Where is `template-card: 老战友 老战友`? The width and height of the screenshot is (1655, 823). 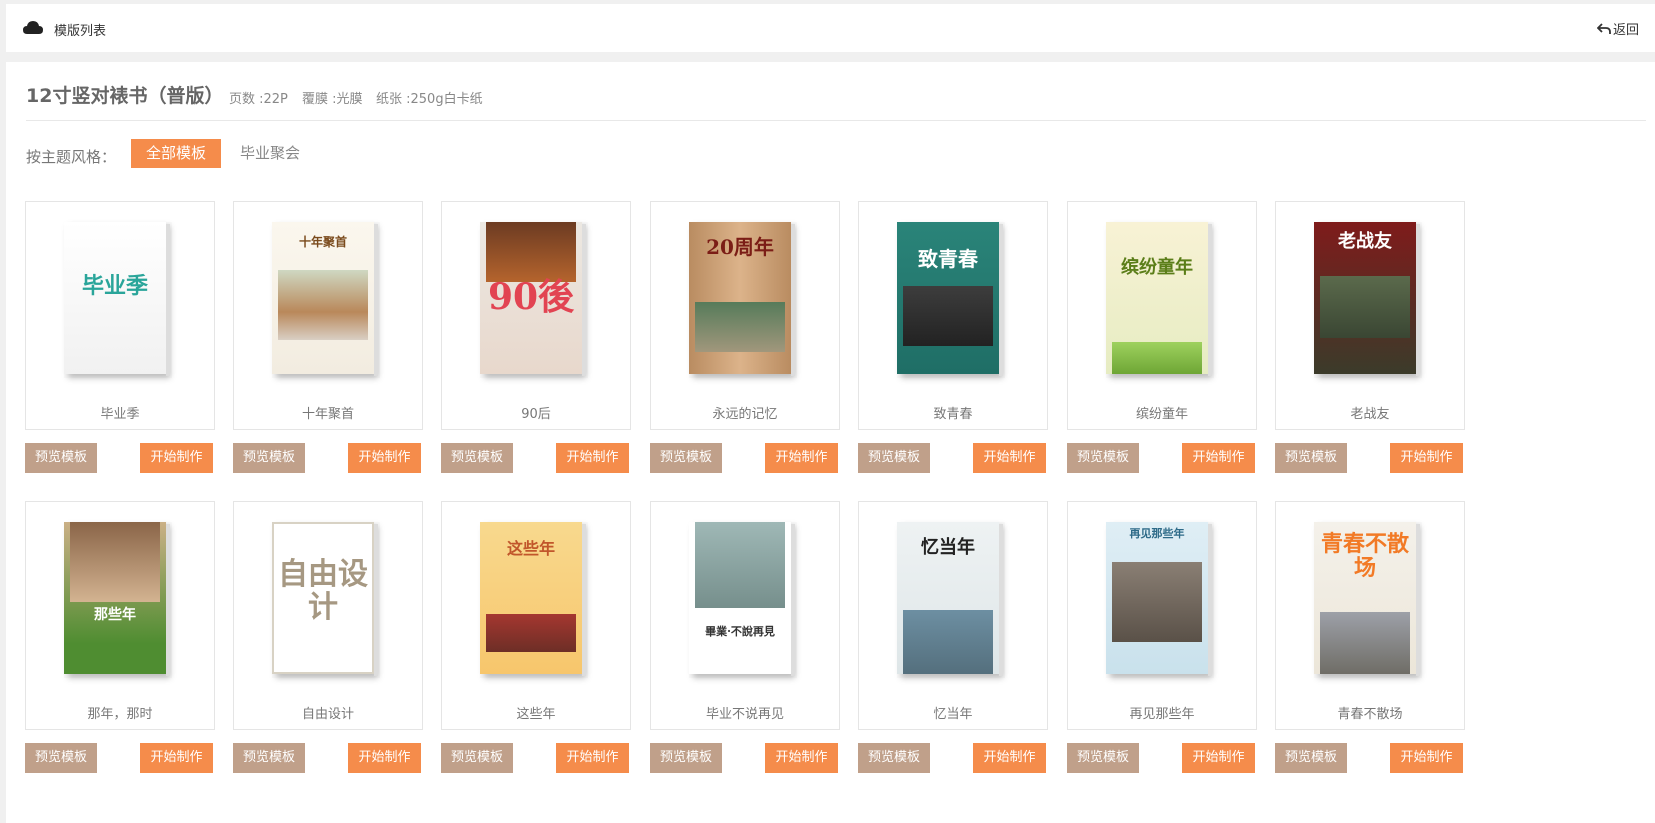
template-card: 老战友 老战友 is located at coordinates (1370, 315).